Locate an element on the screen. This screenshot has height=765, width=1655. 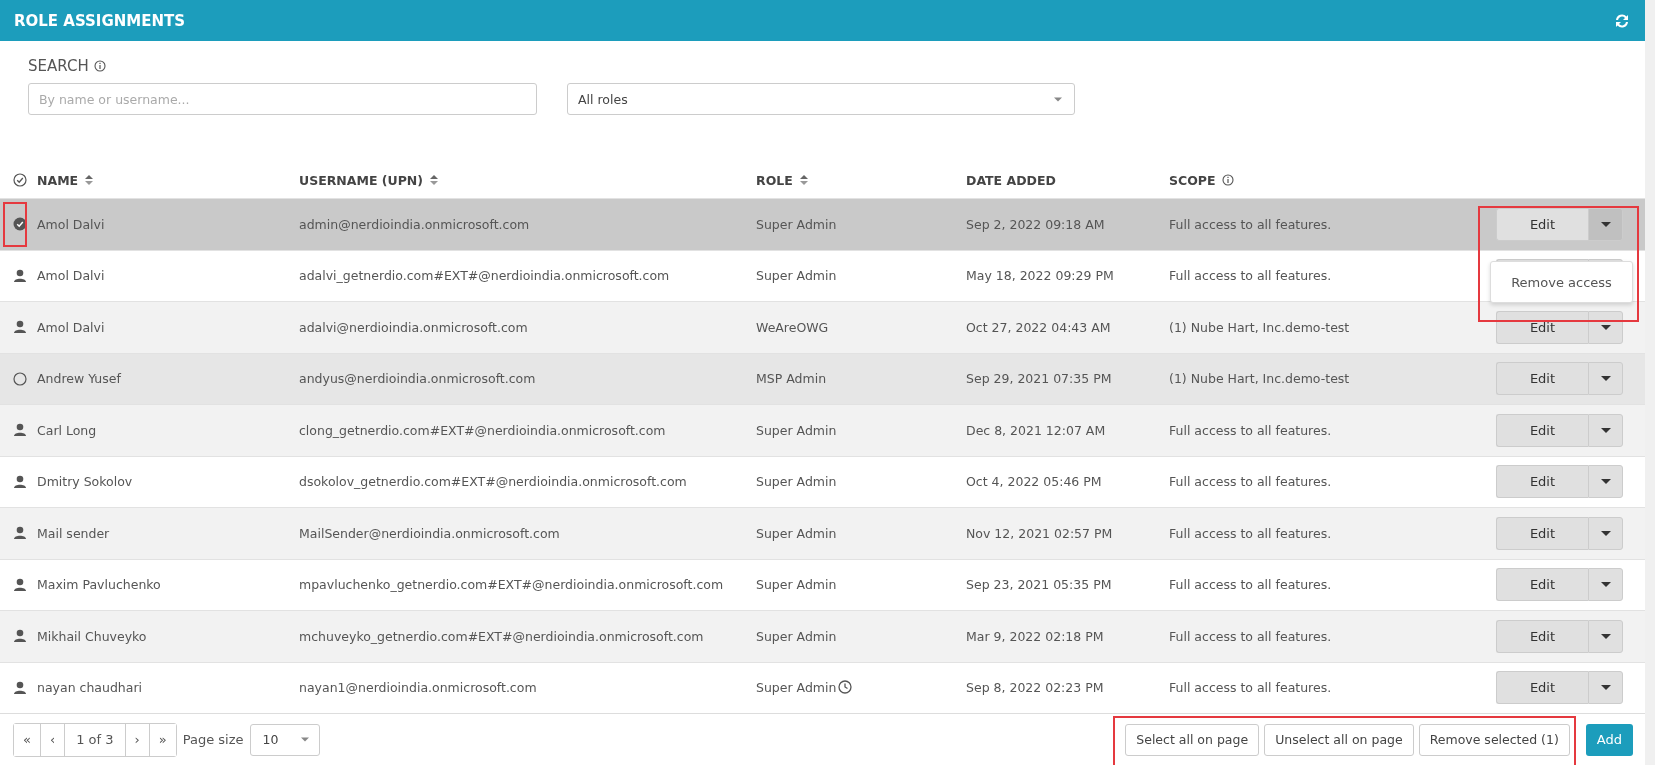
table-cell-text: Sep 8, 2022 02:23 PM is located at coordinates (1035, 688).